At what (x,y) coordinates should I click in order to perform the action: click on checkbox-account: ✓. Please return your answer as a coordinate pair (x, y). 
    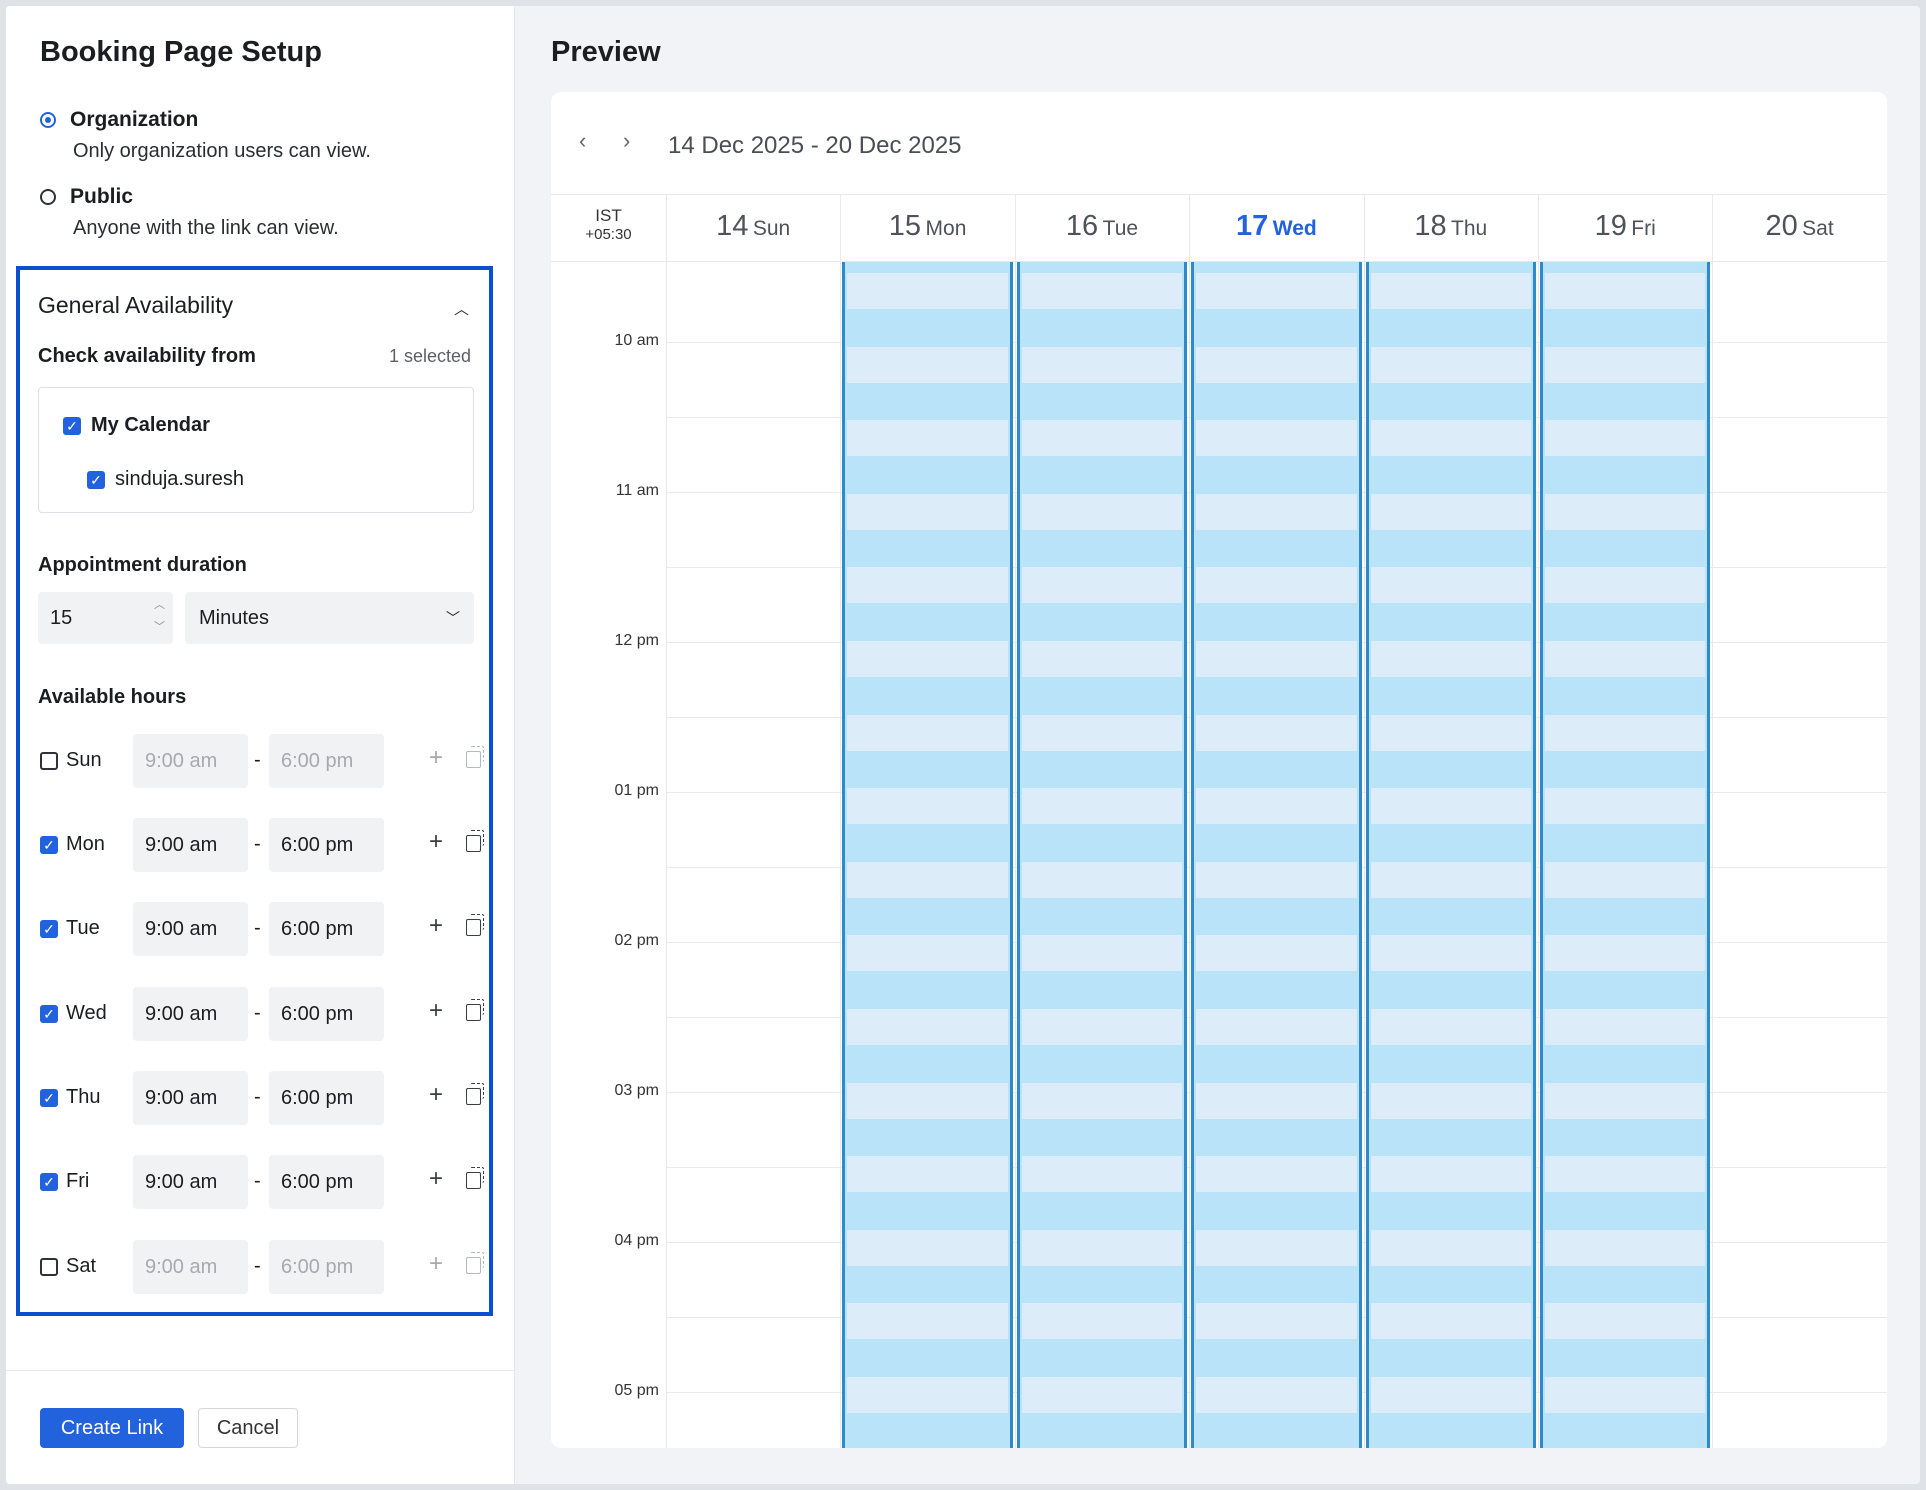
    Looking at the image, I should click on (96, 479).